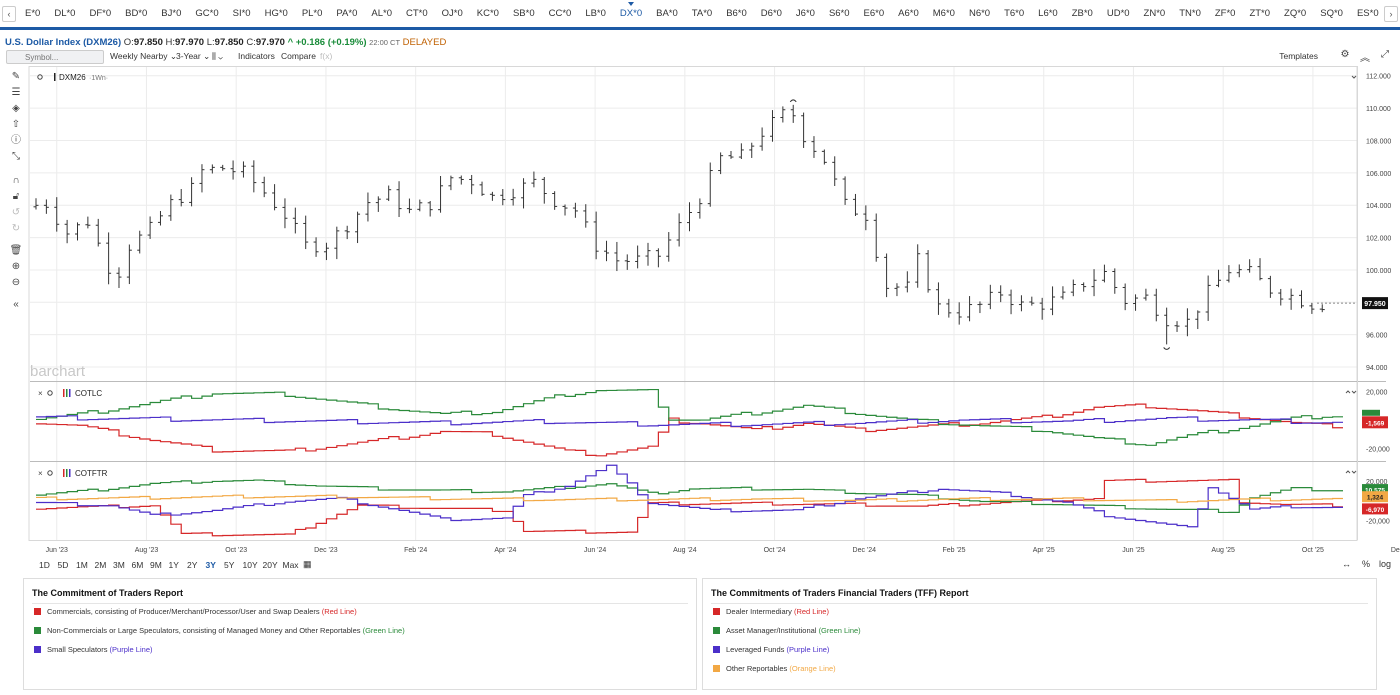  Describe the element at coordinates (276, 13) in the screenshot. I see `symbol-tab: HG*0` at that location.